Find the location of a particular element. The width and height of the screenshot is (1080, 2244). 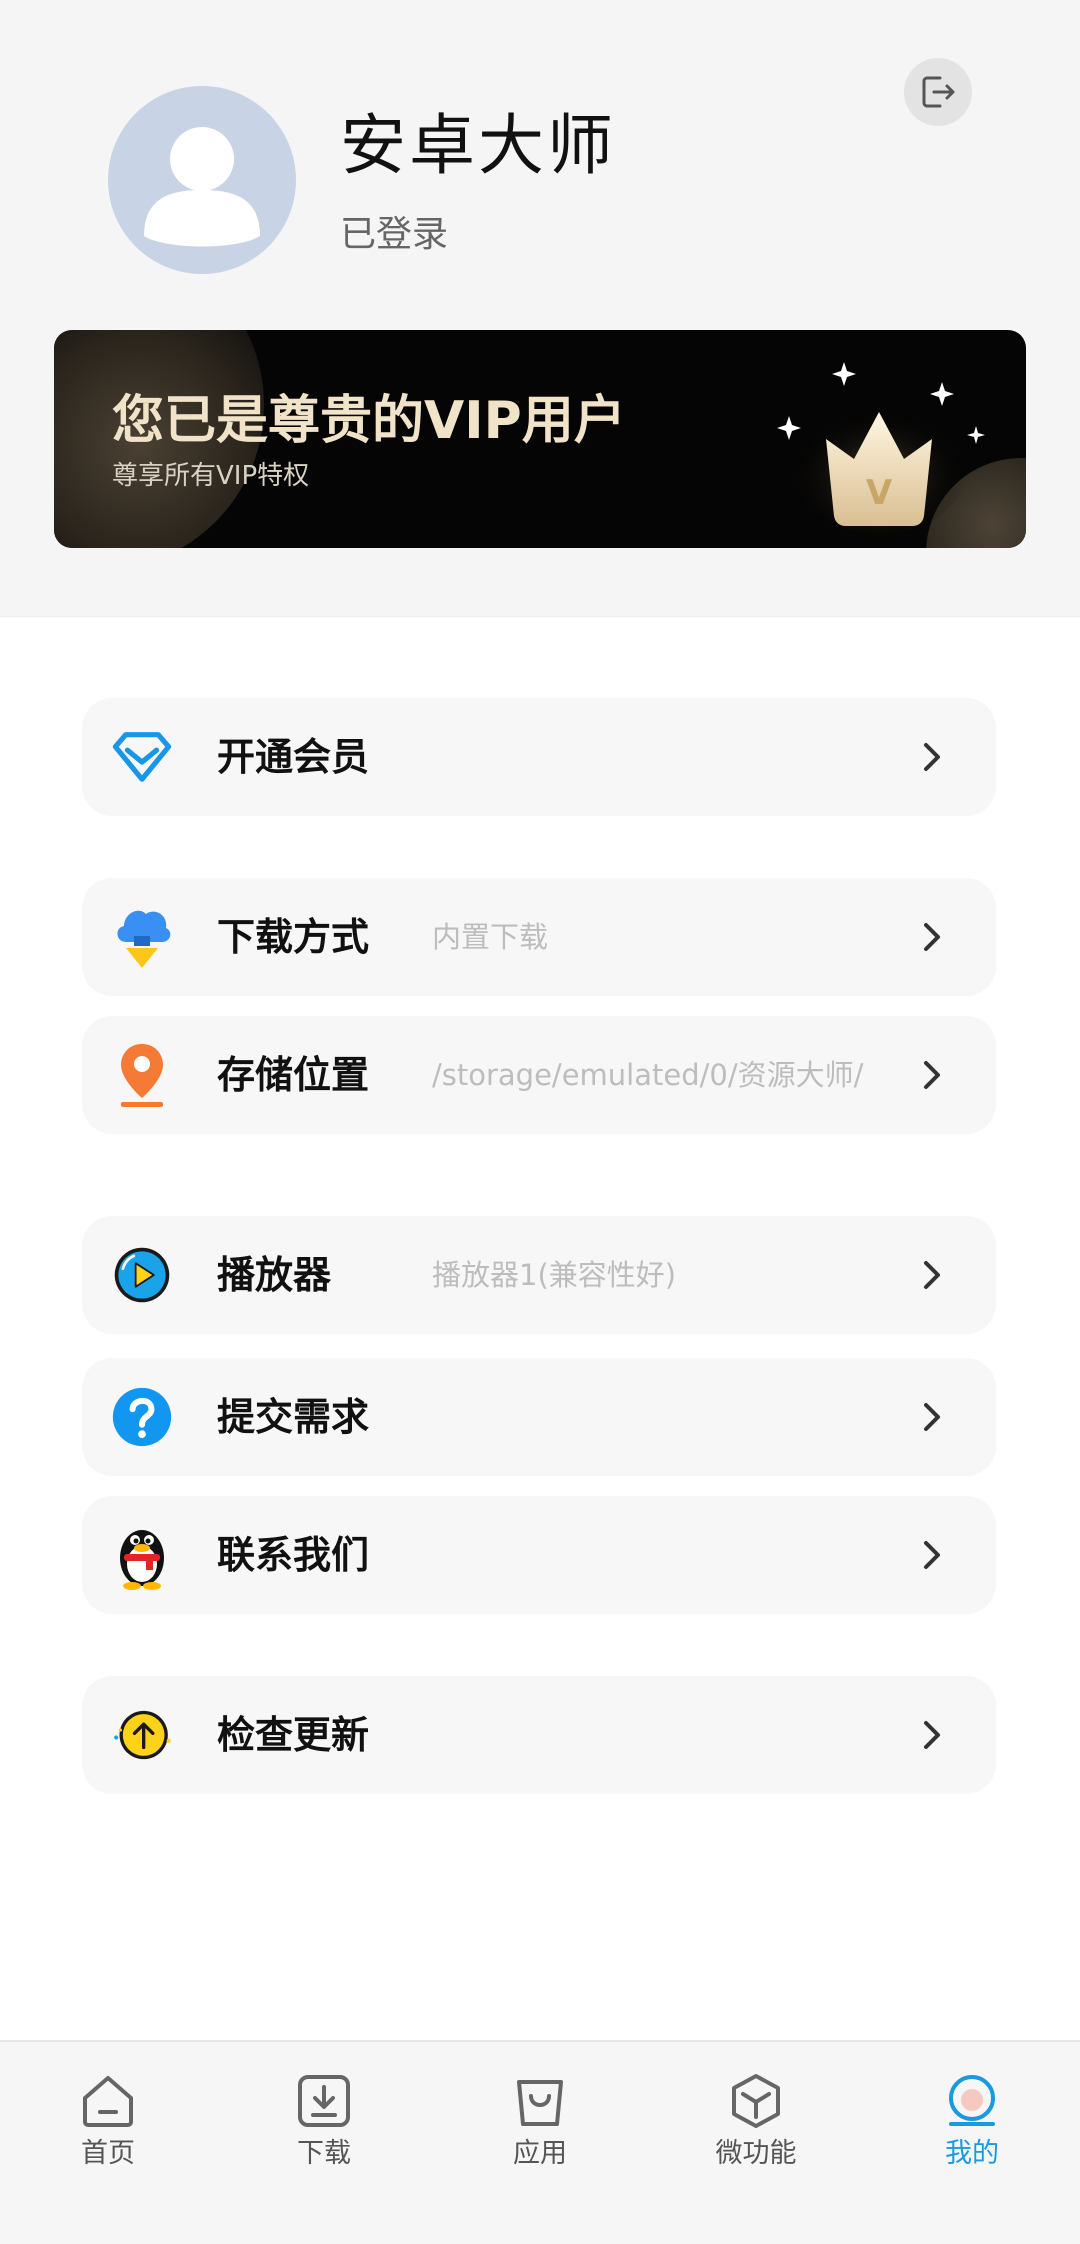

tab-download: 下载 is located at coordinates (324, 2127).